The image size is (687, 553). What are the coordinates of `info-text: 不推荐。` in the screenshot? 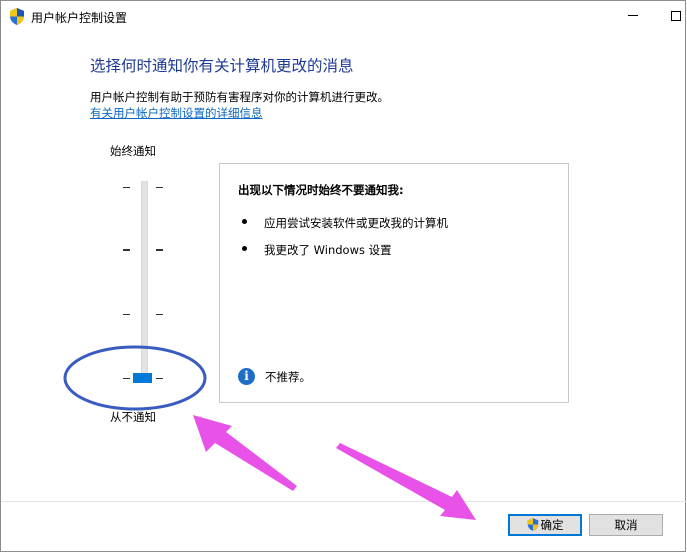 It's located at (288, 377).